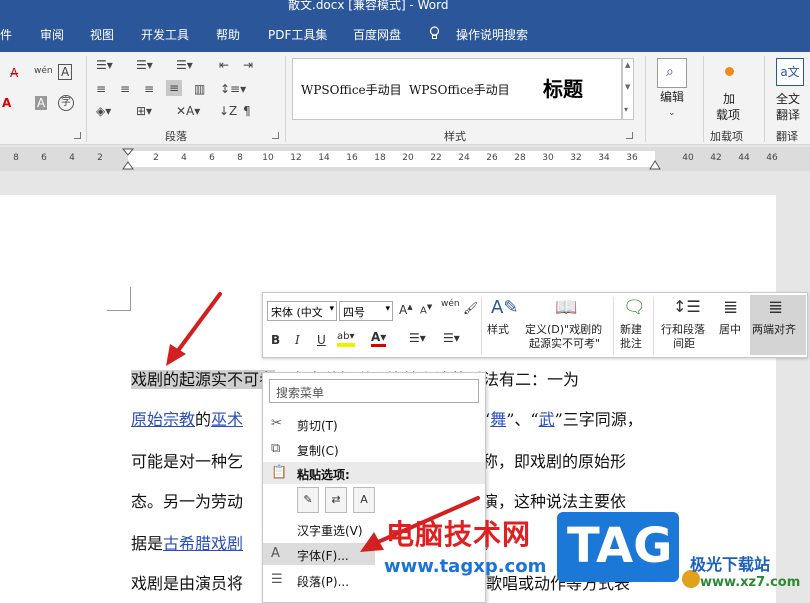 This screenshot has width=810, height=603. What do you see at coordinates (101, 89) in the screenshot?
I see `align-left-icon: ≡` at bounding box center [101, 89].